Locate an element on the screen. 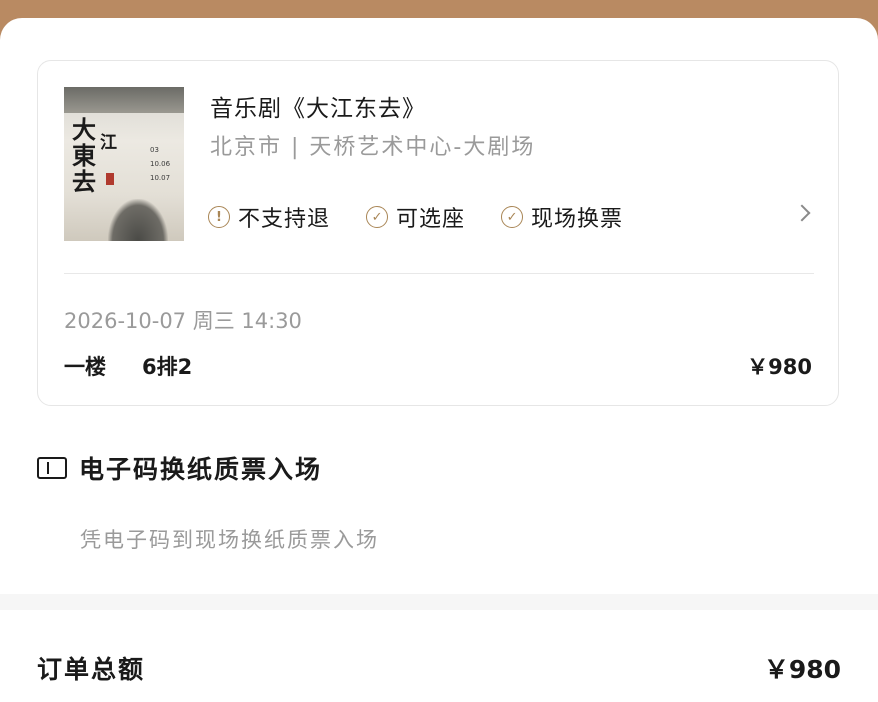  poster-date: 03 is located at coordinates (154, 150).